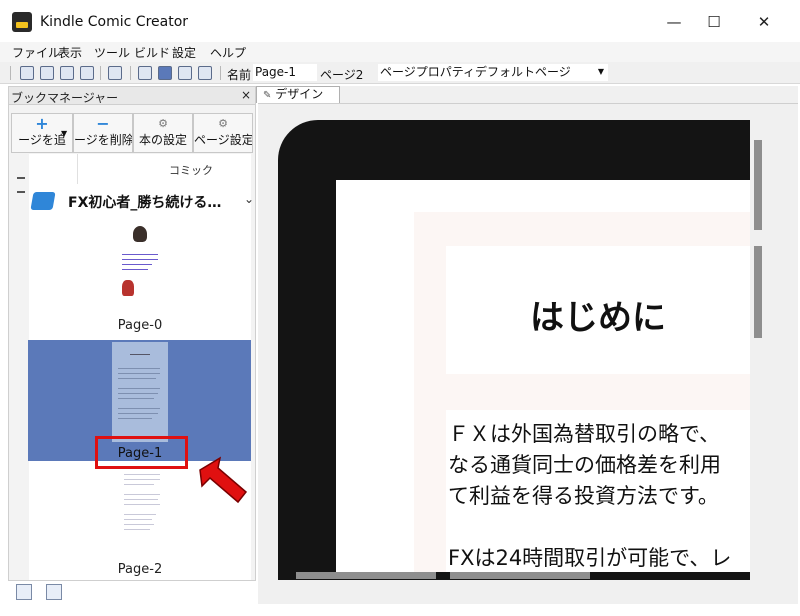  What do you see at coordinates (21, 178) in the screenshot?
I see `collapse-handle` at bounding box center [21, 178].